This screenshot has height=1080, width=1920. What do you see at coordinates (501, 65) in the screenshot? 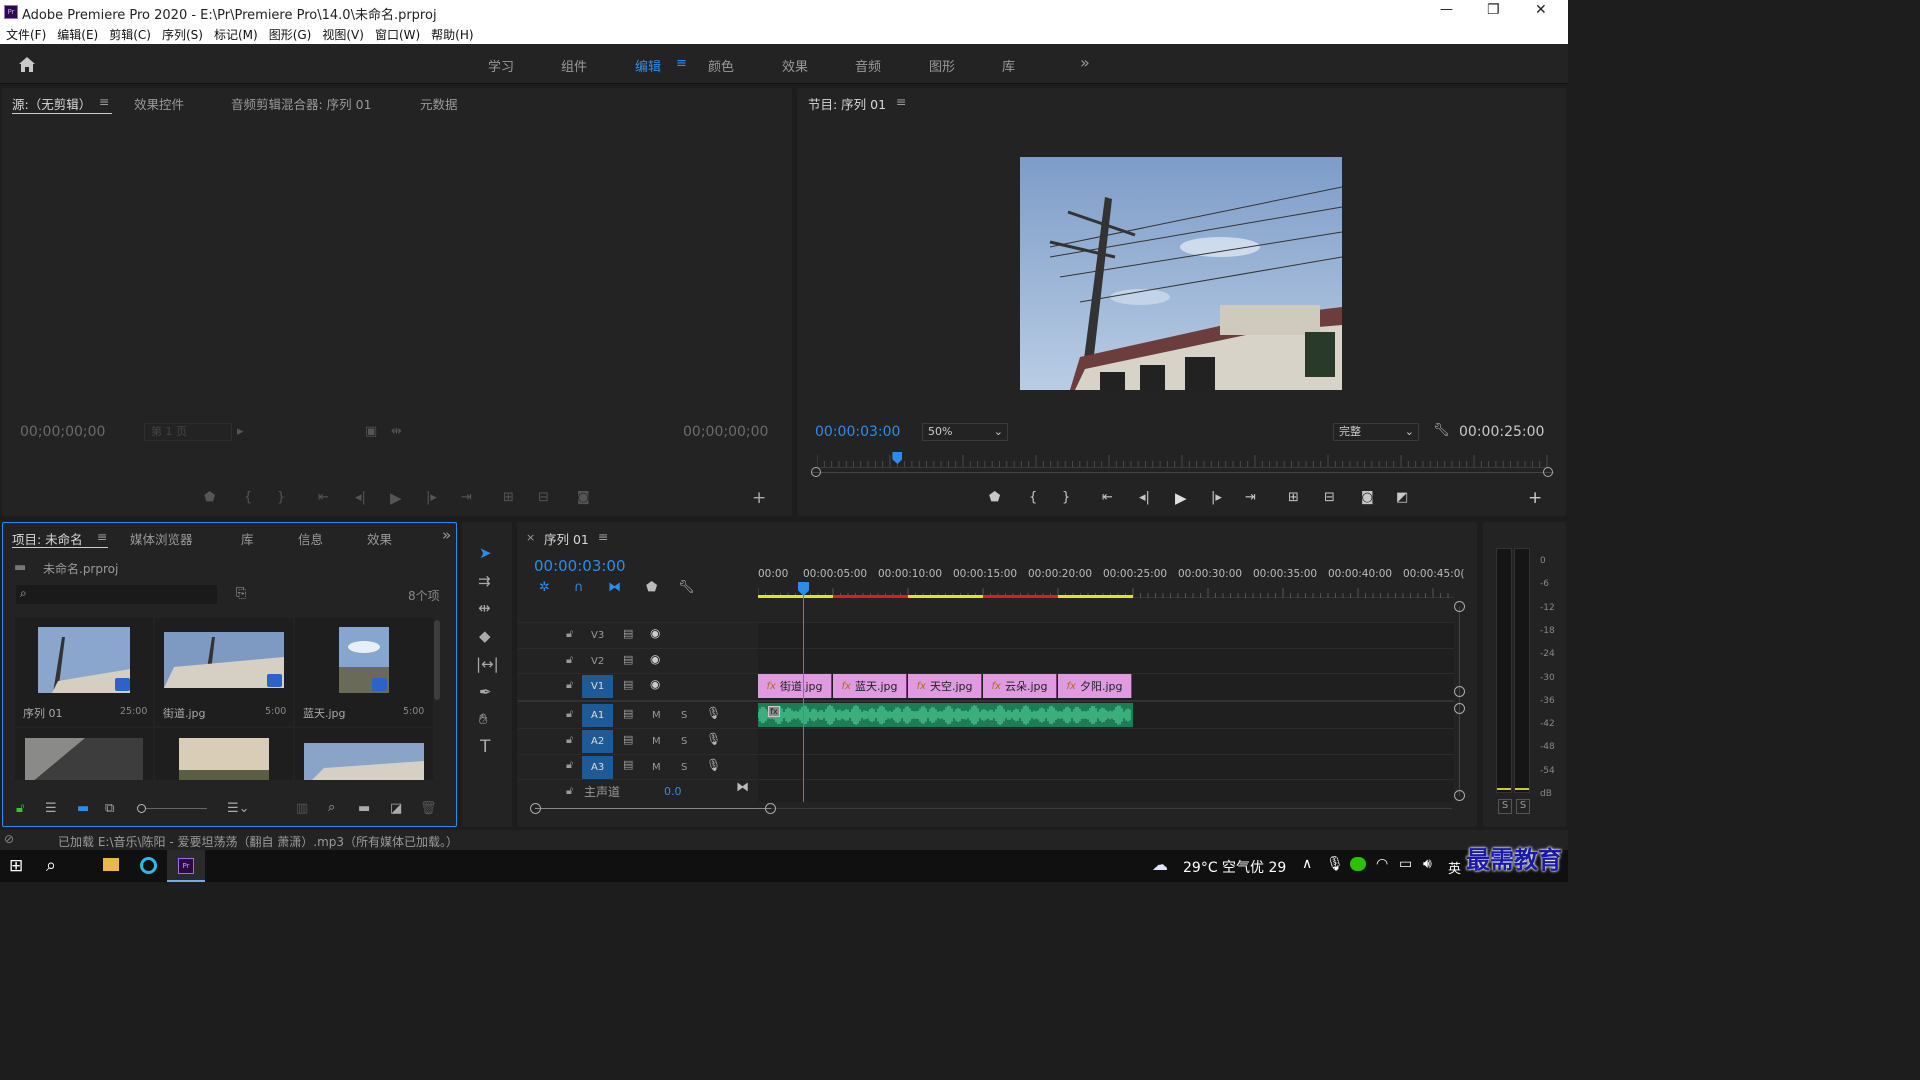
I see `workspace-learn: 学习` at bounding box center [501, 65].